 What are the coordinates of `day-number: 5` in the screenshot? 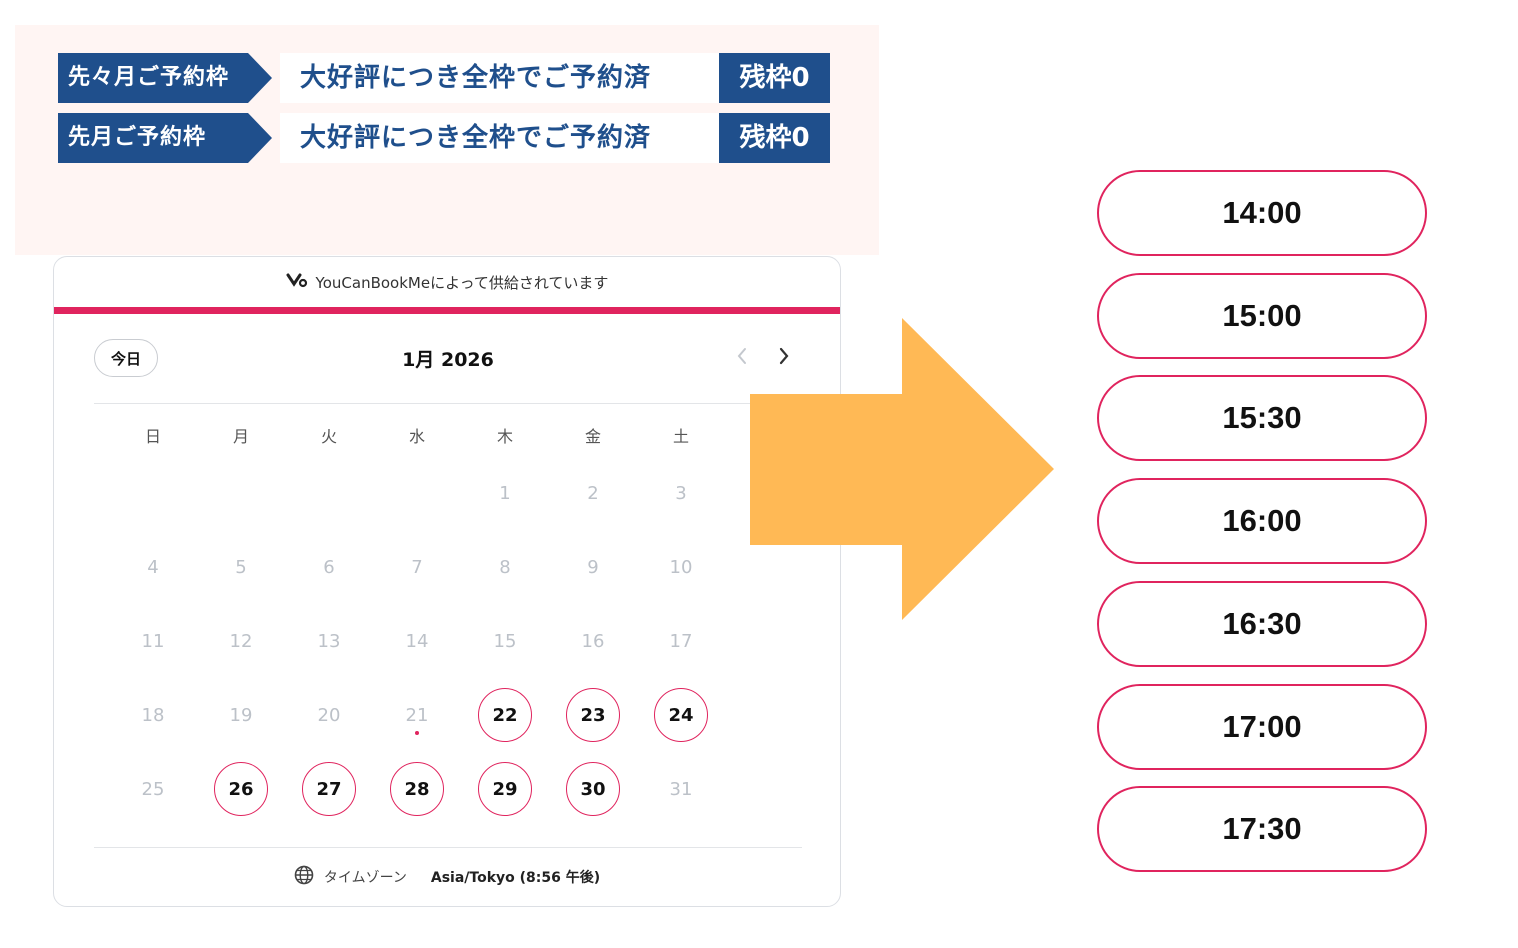 It's located at (241, 567).